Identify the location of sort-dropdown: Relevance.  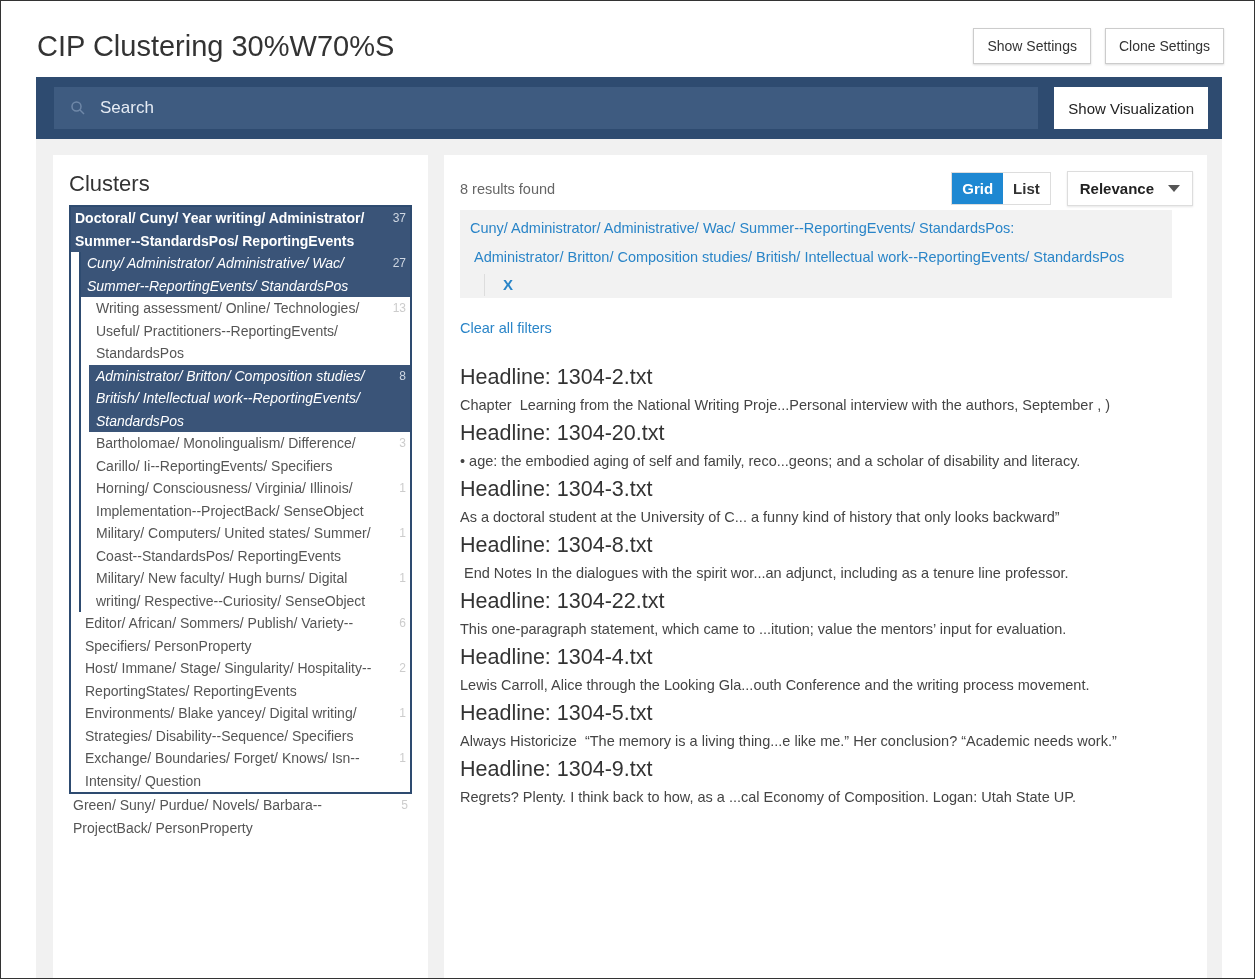
(1129, 188).